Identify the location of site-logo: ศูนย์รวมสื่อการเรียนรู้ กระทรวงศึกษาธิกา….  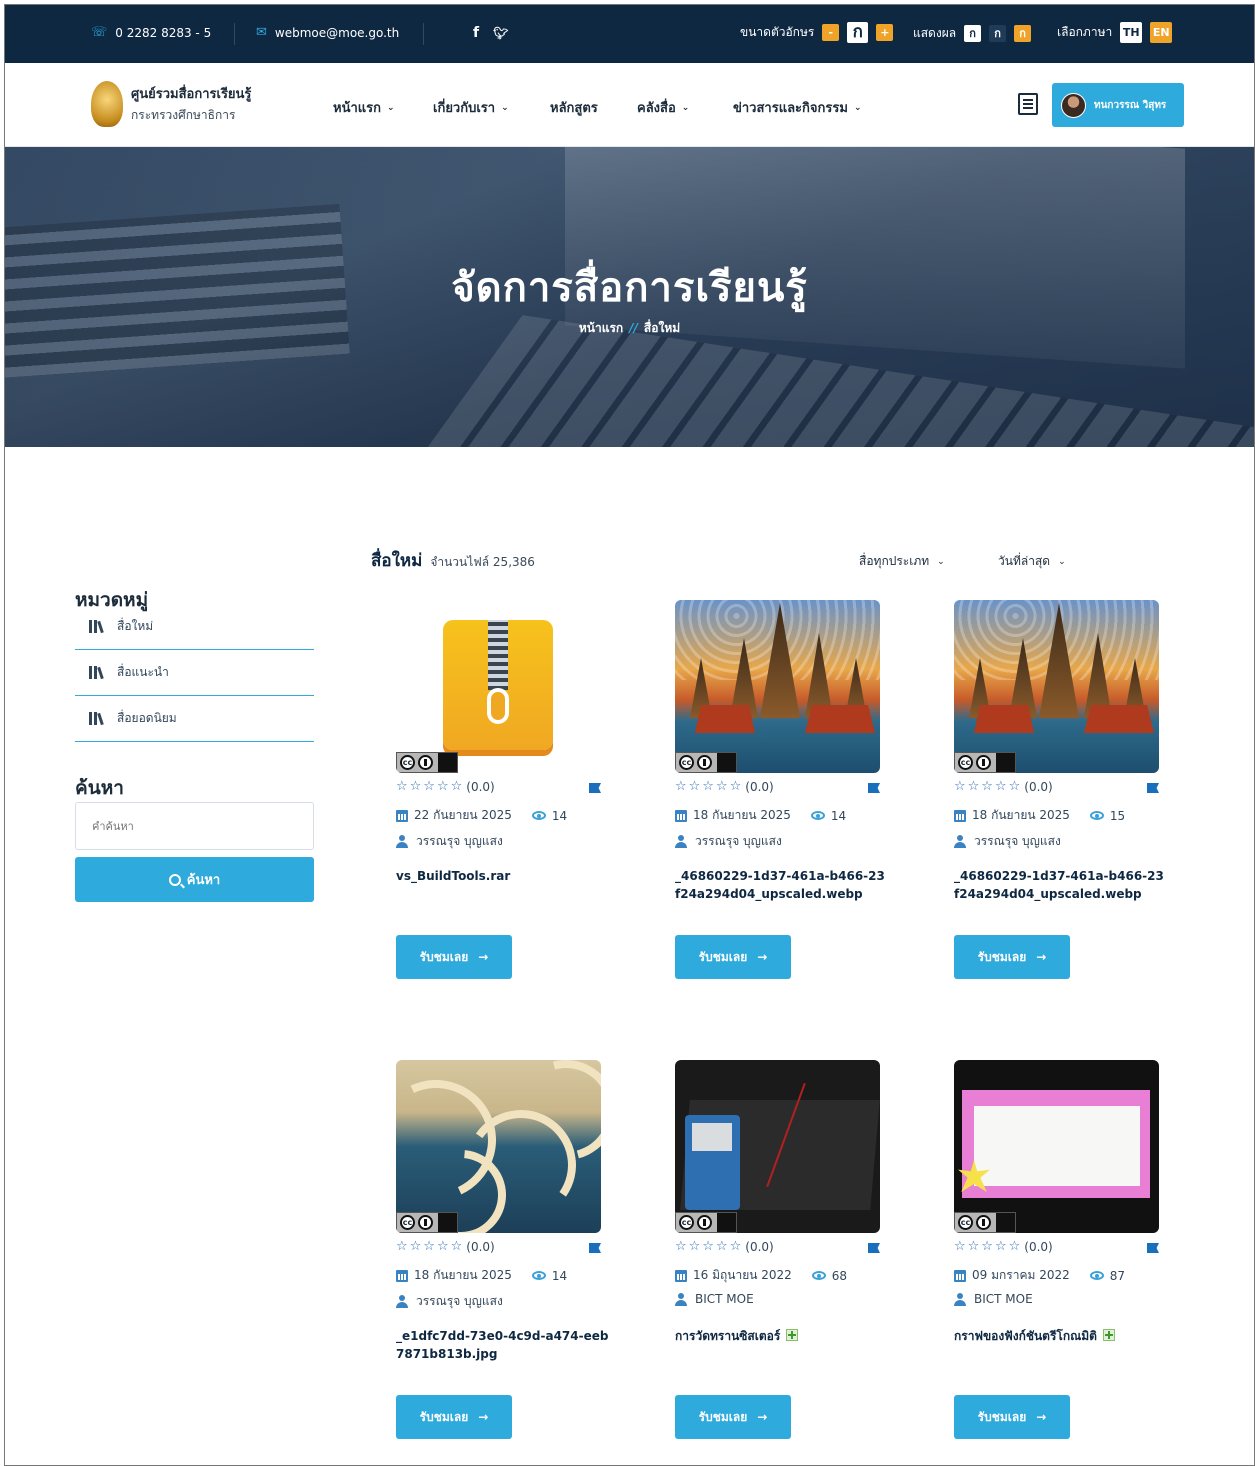
(171, 104).